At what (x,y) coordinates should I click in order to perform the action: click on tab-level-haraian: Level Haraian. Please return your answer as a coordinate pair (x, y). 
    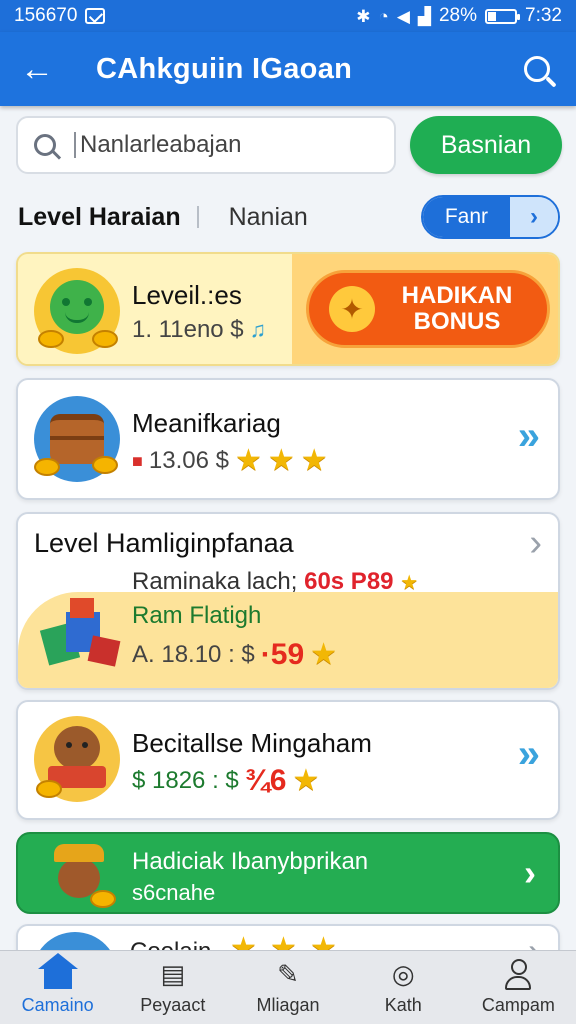
    Looking at the image, I should click on (99, 217).